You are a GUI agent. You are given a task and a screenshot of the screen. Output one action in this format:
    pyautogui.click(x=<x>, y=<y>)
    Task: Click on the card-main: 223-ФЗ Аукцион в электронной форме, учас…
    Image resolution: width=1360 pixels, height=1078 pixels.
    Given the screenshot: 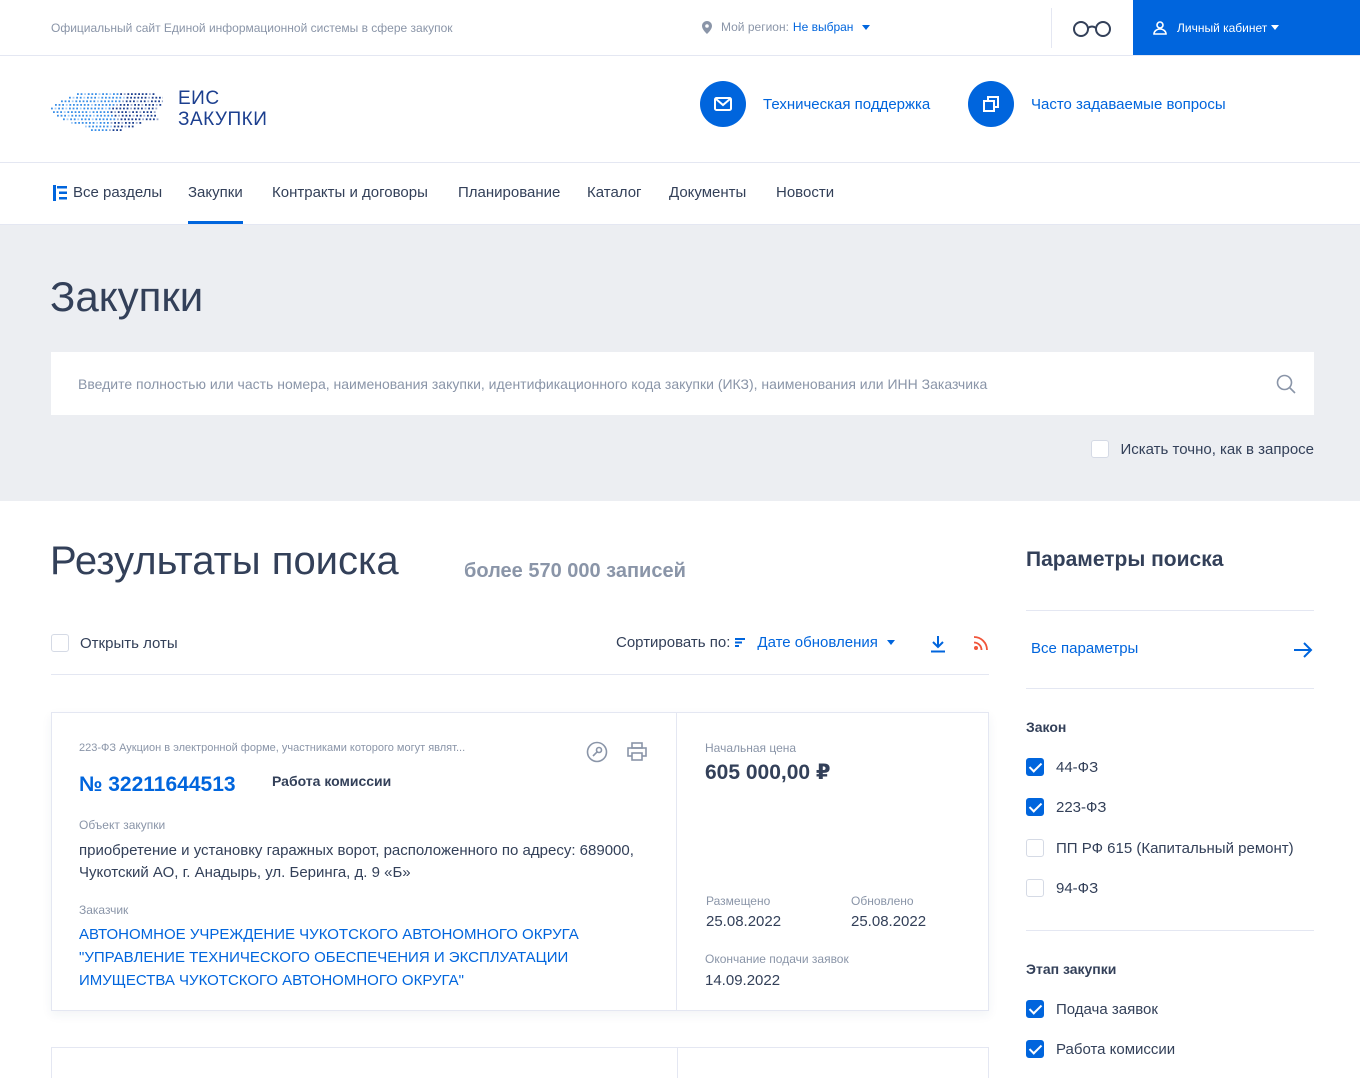 What is the action you would take?
    pyautogui.click(x=364, y=861)
    